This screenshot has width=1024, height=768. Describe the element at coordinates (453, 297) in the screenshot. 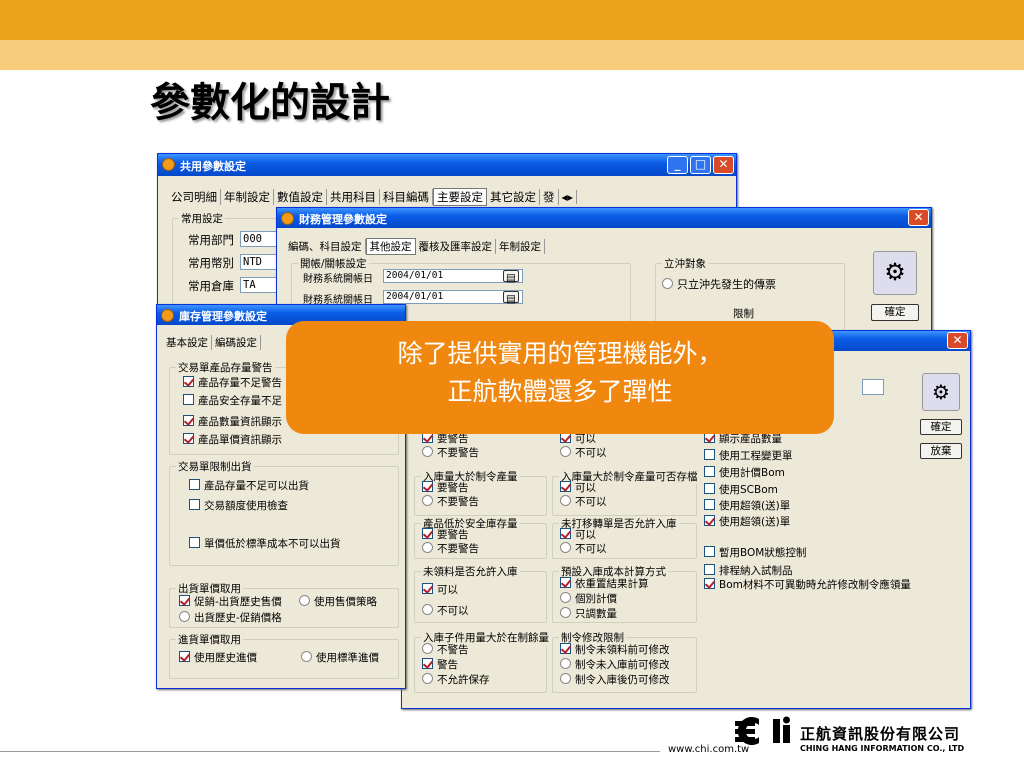

I see `close-date-input: 2004/01/01` at that location.